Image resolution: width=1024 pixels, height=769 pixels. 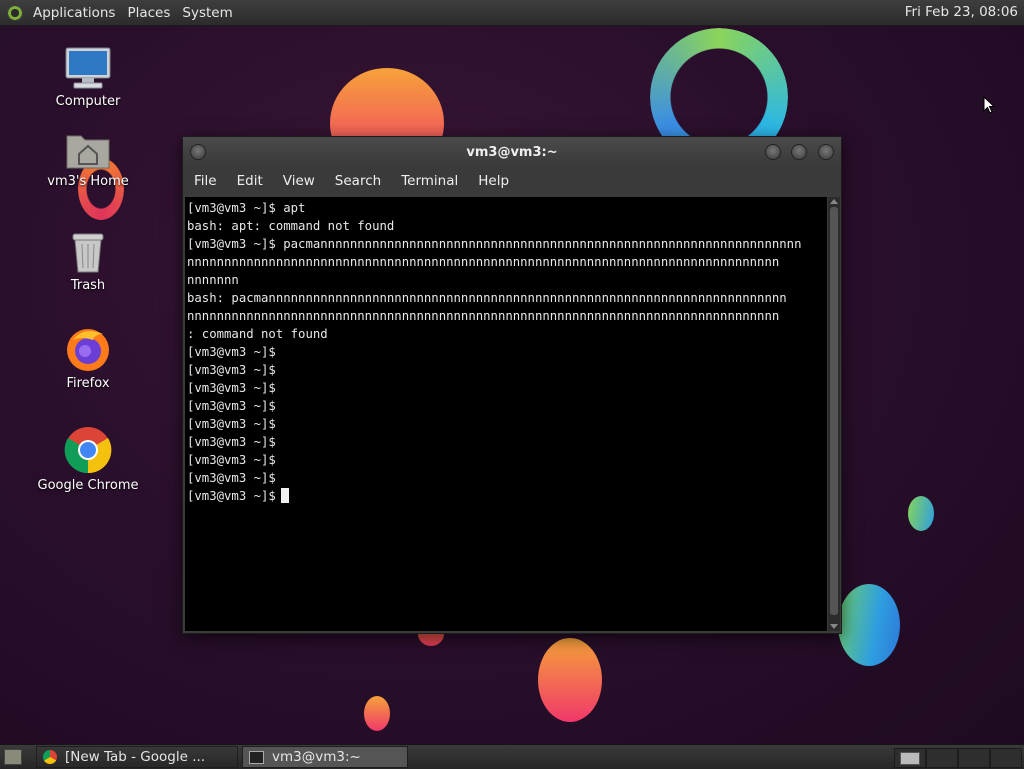 What do you see at coordinates (13, 757) in the screenshot?
I see `show-desktop-icon` at bounding box center [13, 757].